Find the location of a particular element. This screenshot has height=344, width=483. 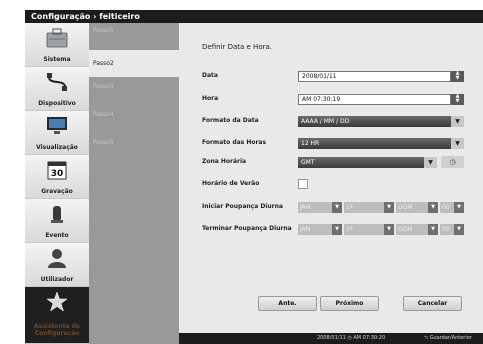

user-icon is located at coordinates (57, 258).